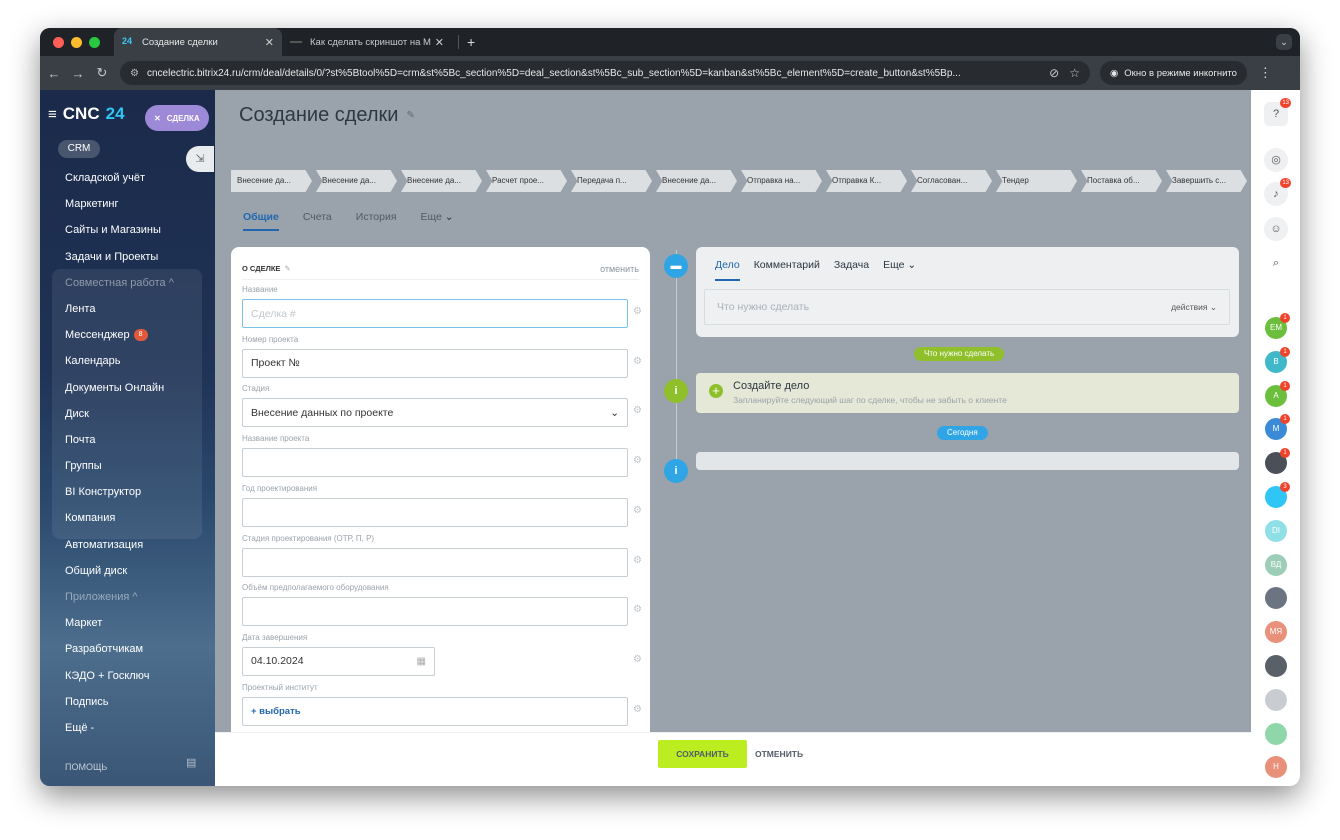  Describe the element at coordinates (1054, 73) in the screenshot. I see `eye-off-icon: ⊘` at that location.